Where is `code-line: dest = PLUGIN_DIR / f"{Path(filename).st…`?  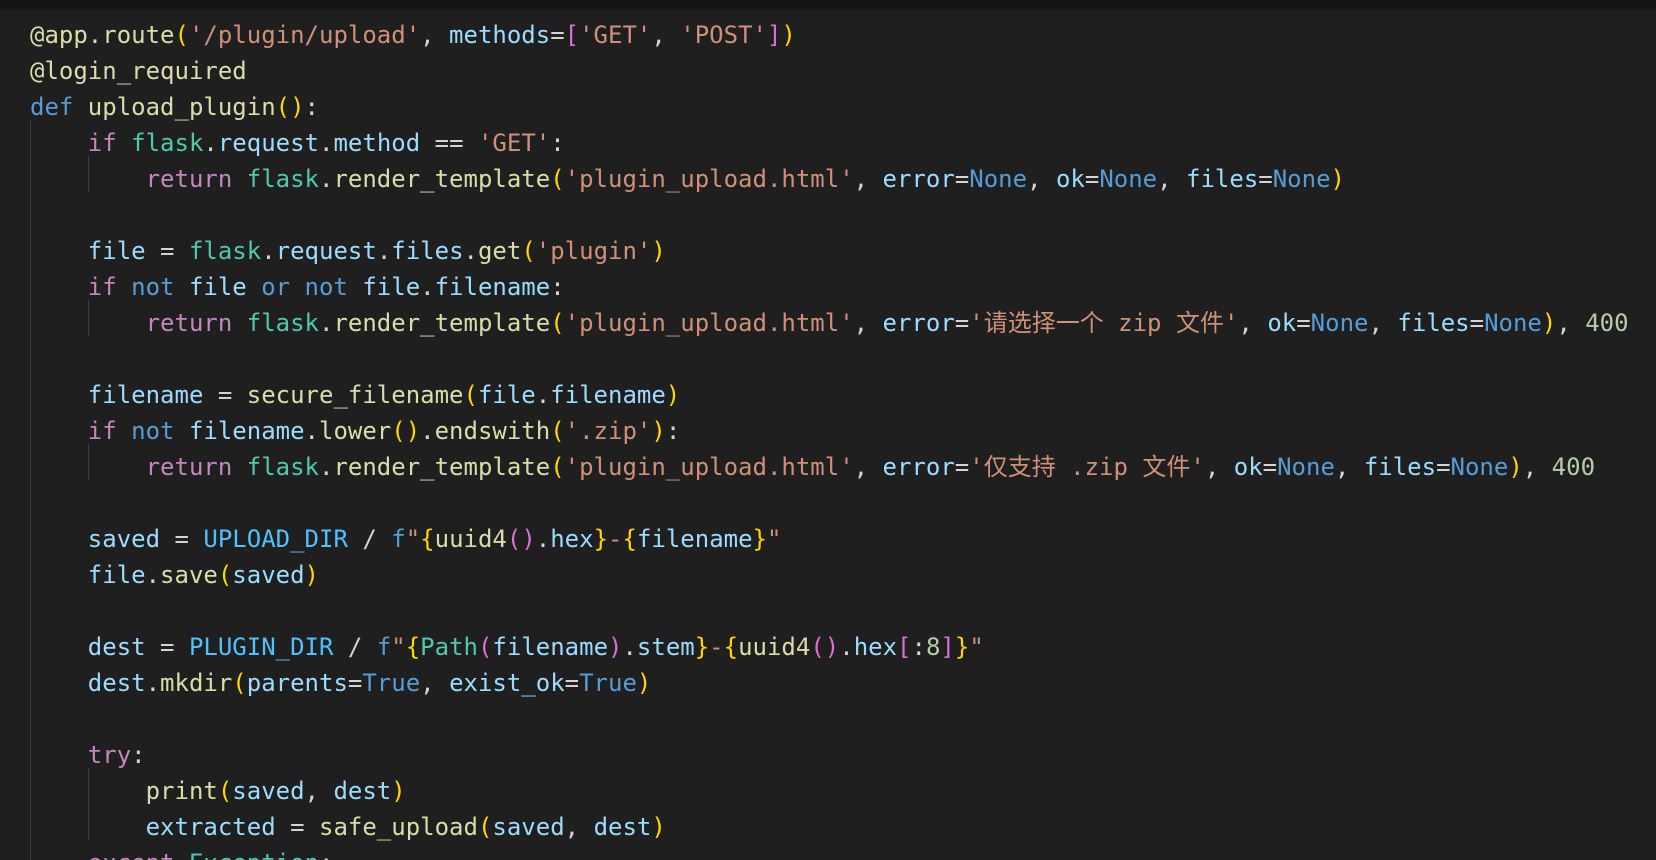
code-line: dest = PLUGIN_DIR / f"{Path(filename).st… is located at coordinates (507, 647).